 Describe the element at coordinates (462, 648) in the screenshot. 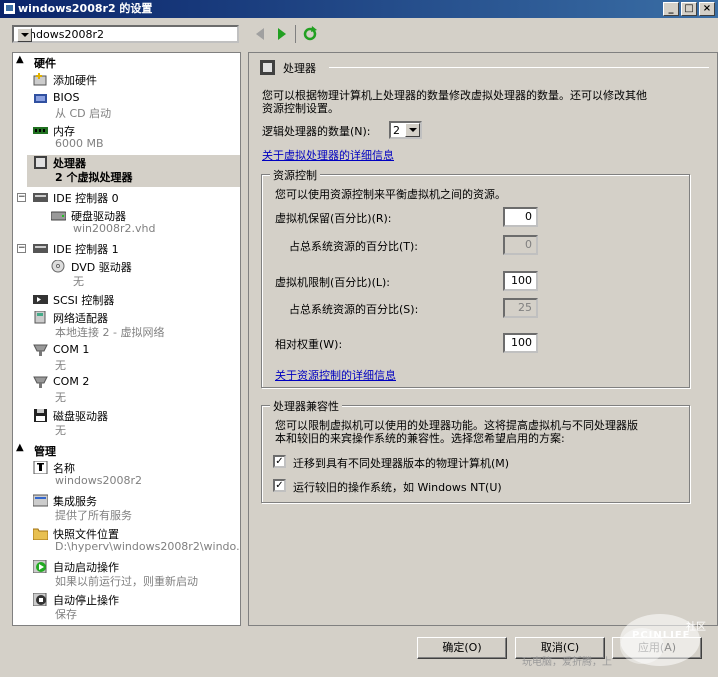

I see `ok-button: 确定(O)` at that location.